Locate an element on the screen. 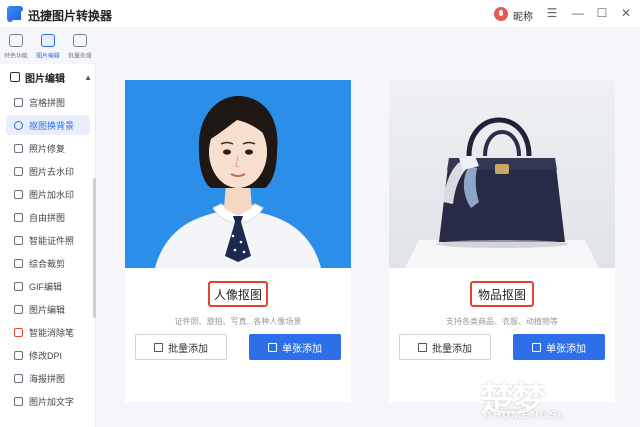 This screenshot has height=427, width=640. sidebar-item-label: 智能证件照 is located at coordinates (52, 240).